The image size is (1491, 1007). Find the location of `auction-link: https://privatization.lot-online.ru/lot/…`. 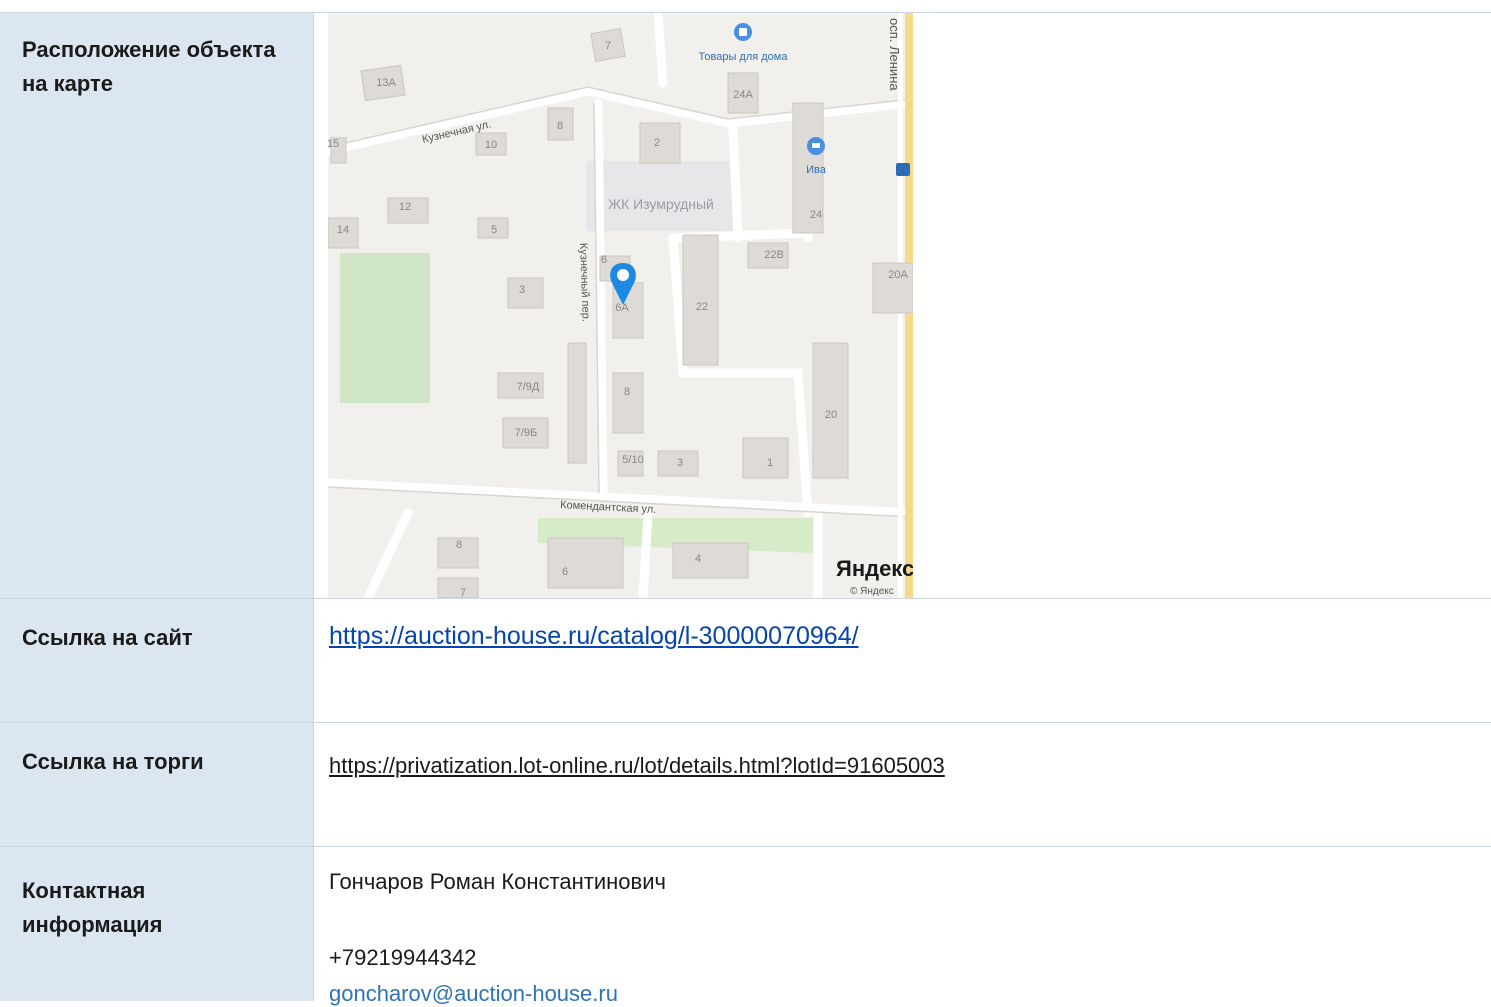

auction-link: https://privatization.lot-online.ru/lot/… is located at coordinates (637, 766).